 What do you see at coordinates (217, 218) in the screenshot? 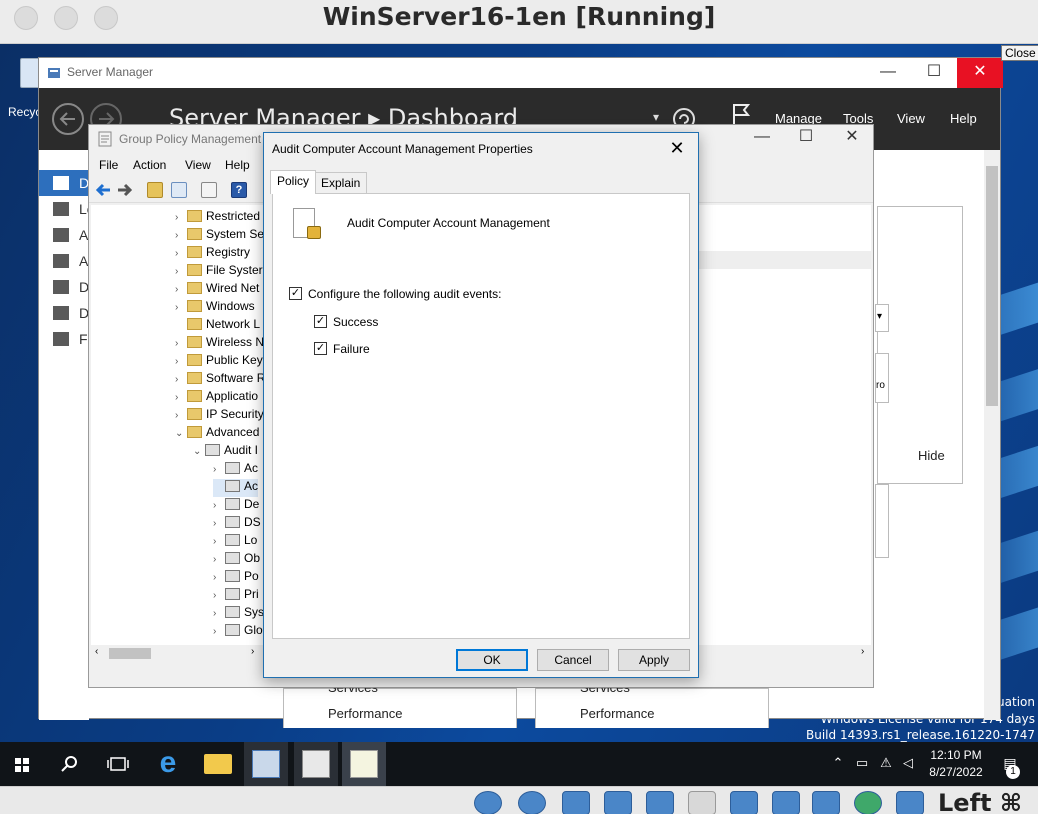
I see `tree-item: › Restricted` at bounding box center [217, 218].